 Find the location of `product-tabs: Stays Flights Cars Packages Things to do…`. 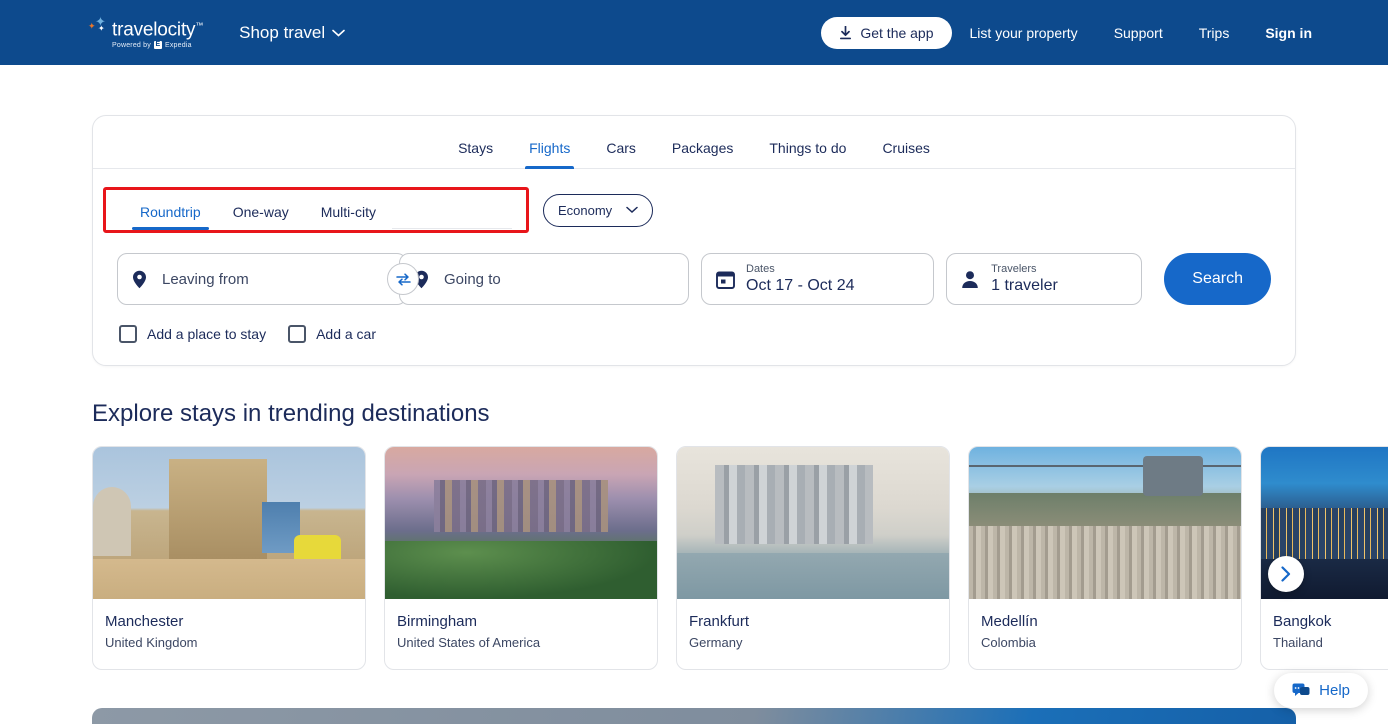

product-tabs: Stays Flights Cars Packages Things to do… is located at coordinates (694, 142).